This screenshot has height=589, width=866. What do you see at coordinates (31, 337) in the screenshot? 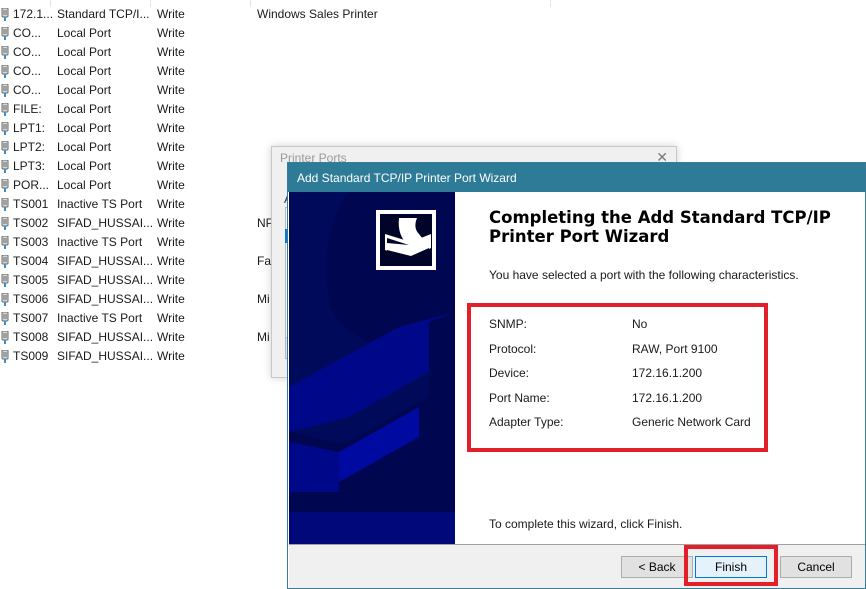
I see `port-name: TS008` at bounding box center [31, 337].